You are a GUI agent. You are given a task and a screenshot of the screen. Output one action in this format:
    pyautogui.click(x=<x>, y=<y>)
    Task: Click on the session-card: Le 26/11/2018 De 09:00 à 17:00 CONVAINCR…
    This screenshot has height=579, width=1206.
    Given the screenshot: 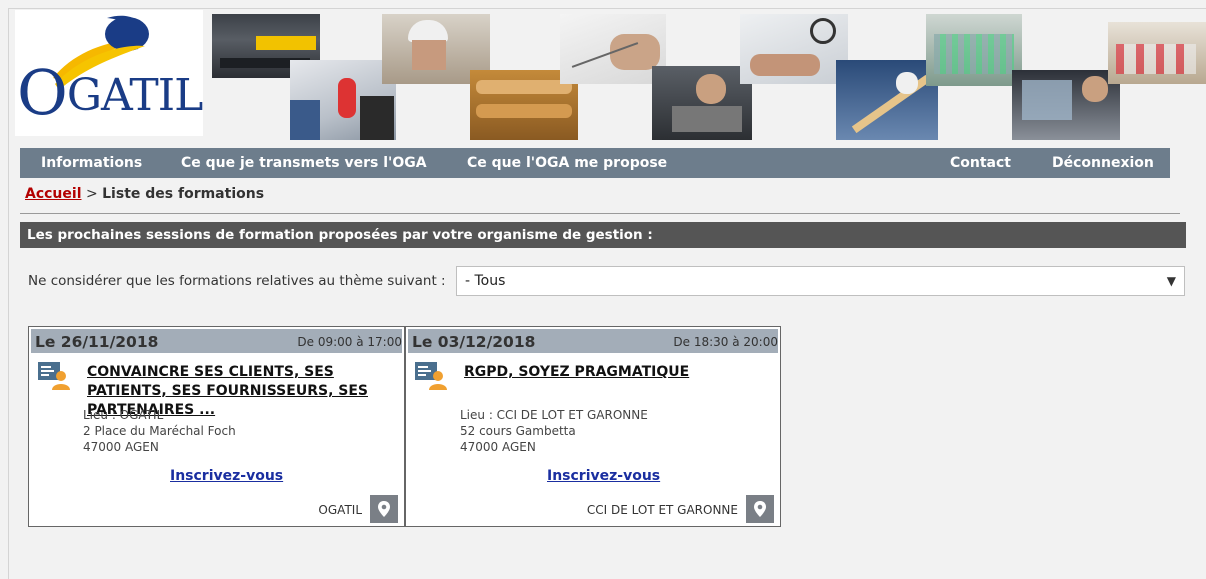 What is the action you would take?
    pyautogui.click(x=216, y=426)
    